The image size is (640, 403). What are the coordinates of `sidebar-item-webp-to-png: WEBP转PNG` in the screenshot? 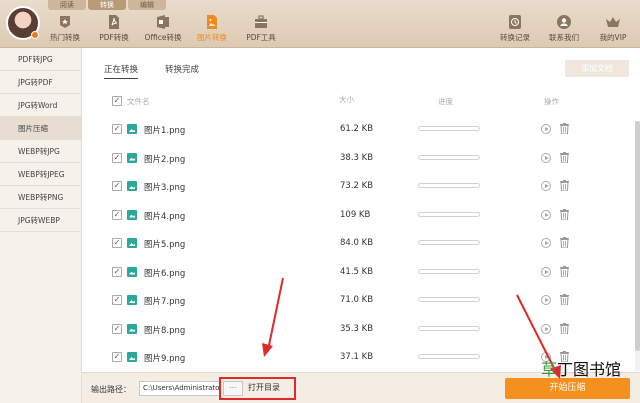 It's located at (40, 197).